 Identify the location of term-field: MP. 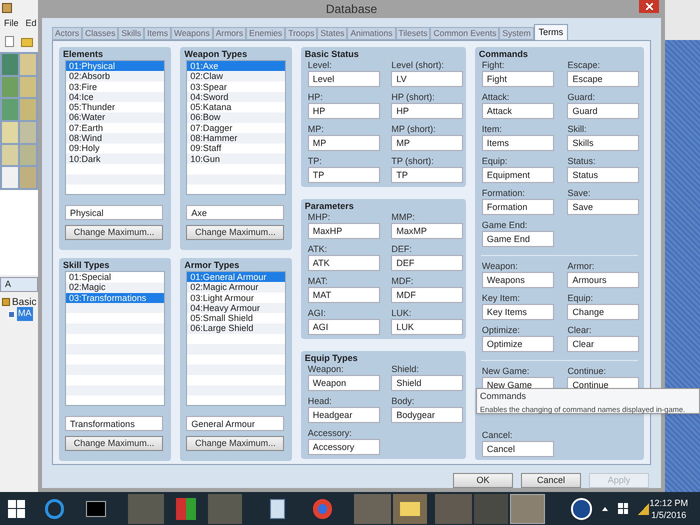
(344, 143).